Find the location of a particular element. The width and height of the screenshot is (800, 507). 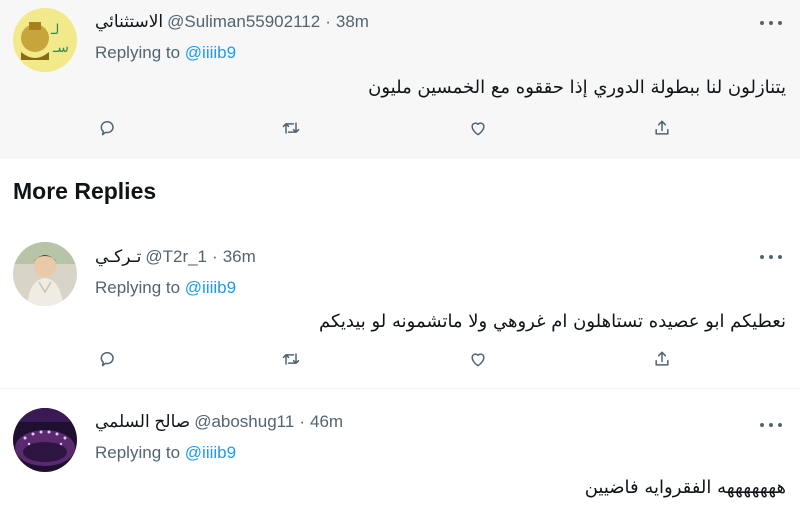

timestamp: 38m is located at coordinates (352, 22).